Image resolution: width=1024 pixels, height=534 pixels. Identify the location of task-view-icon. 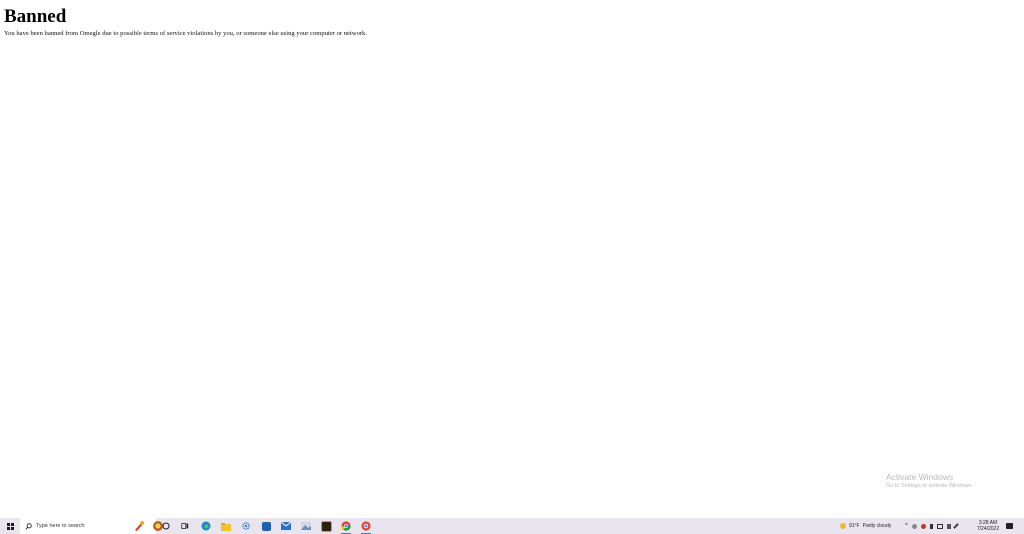
(185, 526).